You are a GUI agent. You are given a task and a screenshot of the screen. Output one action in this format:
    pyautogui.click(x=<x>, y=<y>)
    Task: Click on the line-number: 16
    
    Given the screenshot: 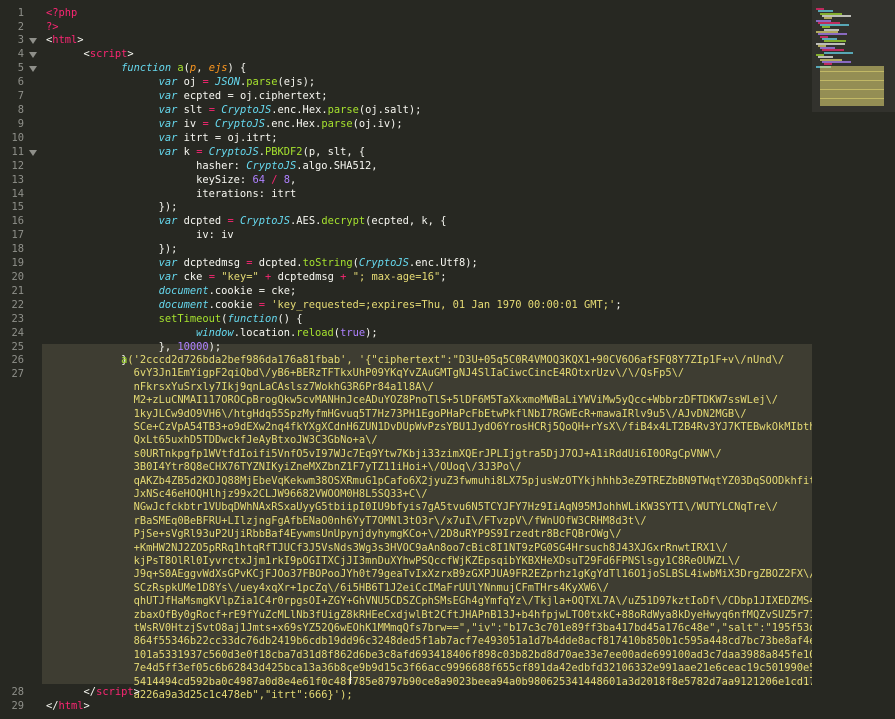 What is the action you would take?
    pyautogui.click(x=17, y=221)
    